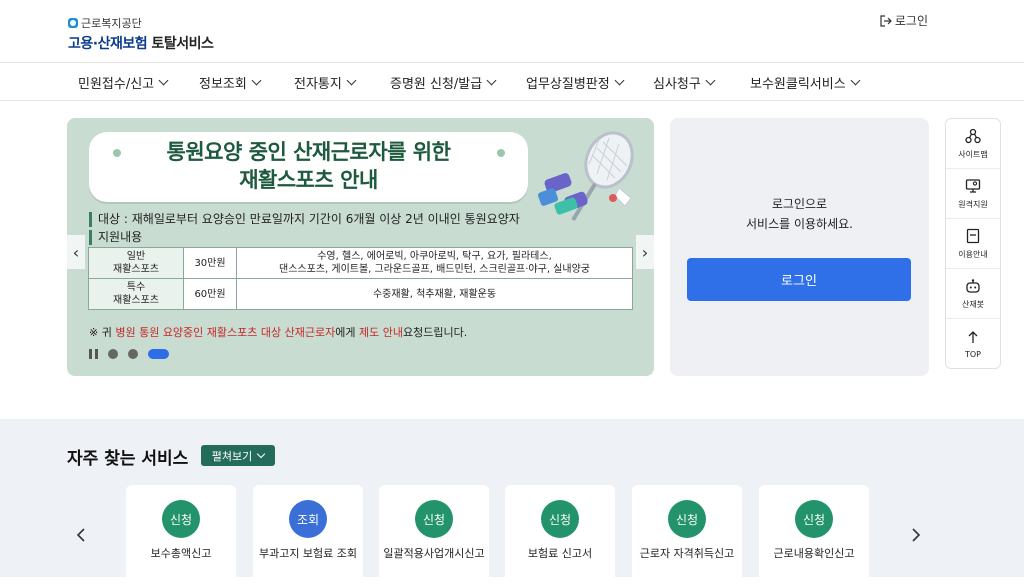 The width and height of the screenshot is (1024, 585). Describe the element at coordinates (512, 31) in the screenshot. I see `site-header: 근로복지공단 고용·산재보험 토탈서비스 로그인` at that location.